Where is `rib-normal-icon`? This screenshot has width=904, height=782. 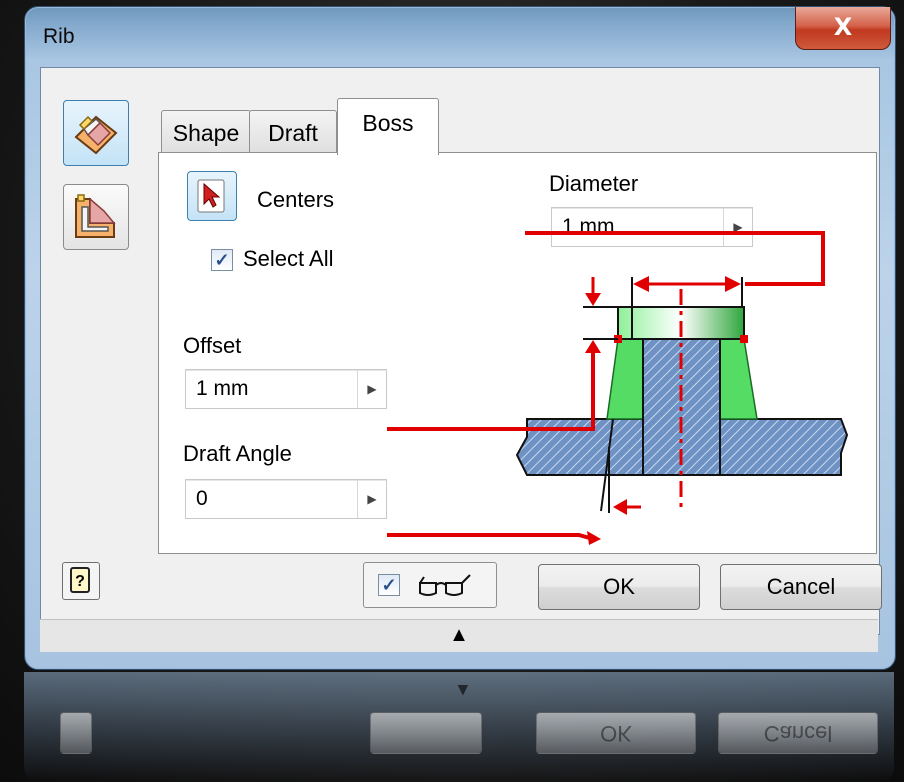 rib-normal-icon is located at coordinates (96, 135).